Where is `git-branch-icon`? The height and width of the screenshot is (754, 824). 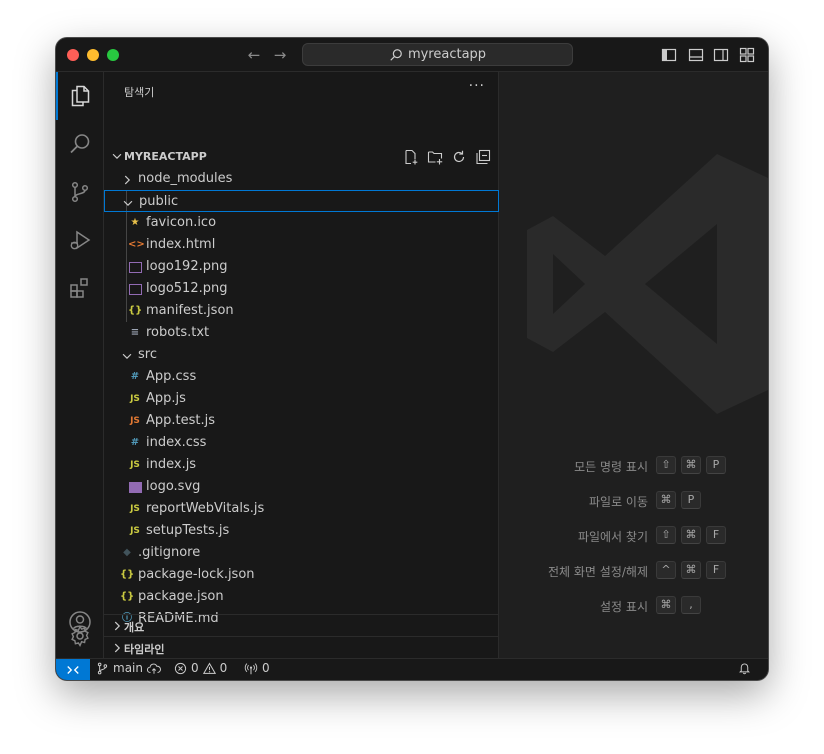 git-branch-icon is located at coordinates (102, 668).